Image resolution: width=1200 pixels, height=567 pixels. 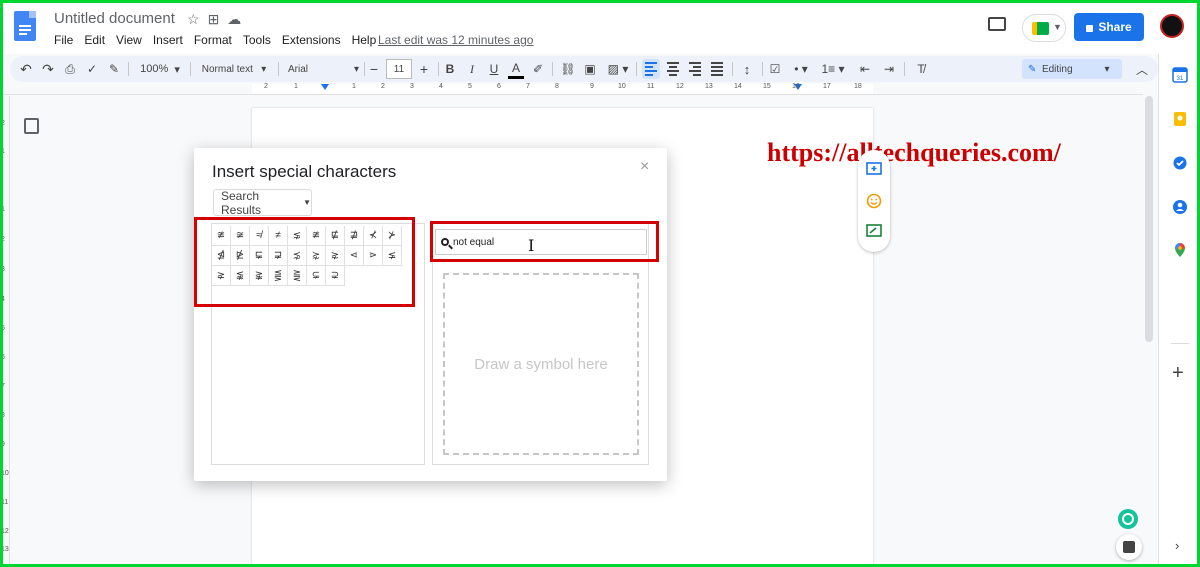 I want to click on emoji-icon, so click(x=874, y=201).